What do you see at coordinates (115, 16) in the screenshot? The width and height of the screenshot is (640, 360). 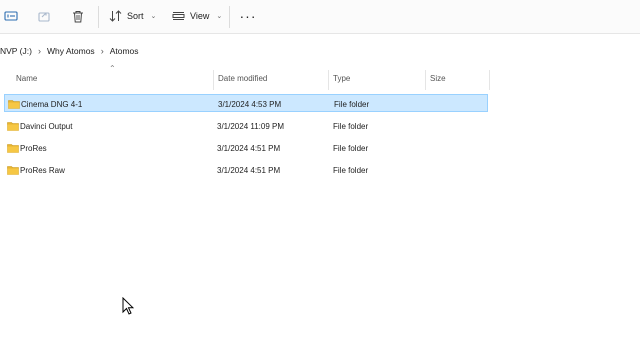 I see `sort-icon` at bounding box center [115, 16].